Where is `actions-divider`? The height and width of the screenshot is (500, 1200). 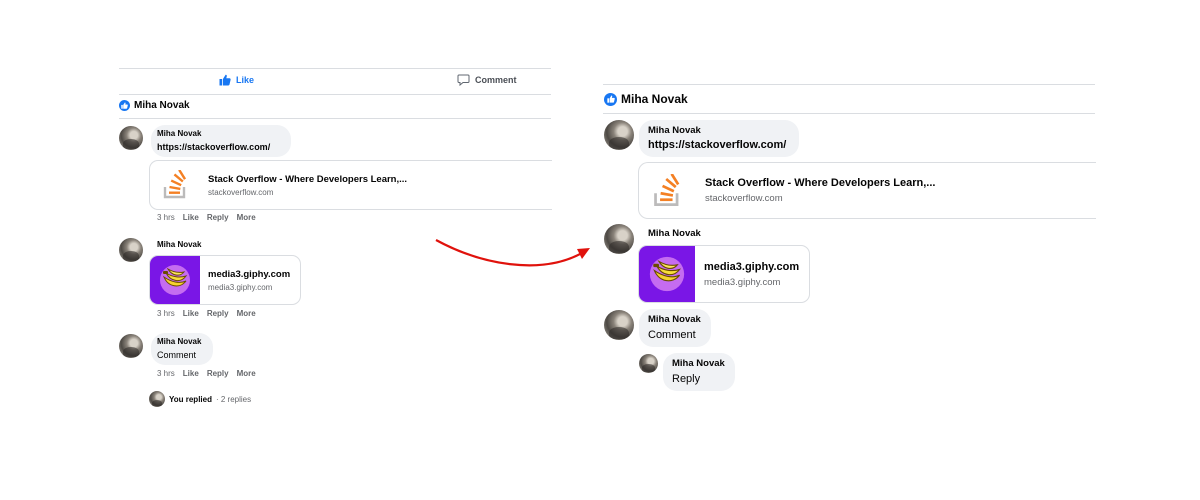 actions-divider is located at coordinates (335, 94).